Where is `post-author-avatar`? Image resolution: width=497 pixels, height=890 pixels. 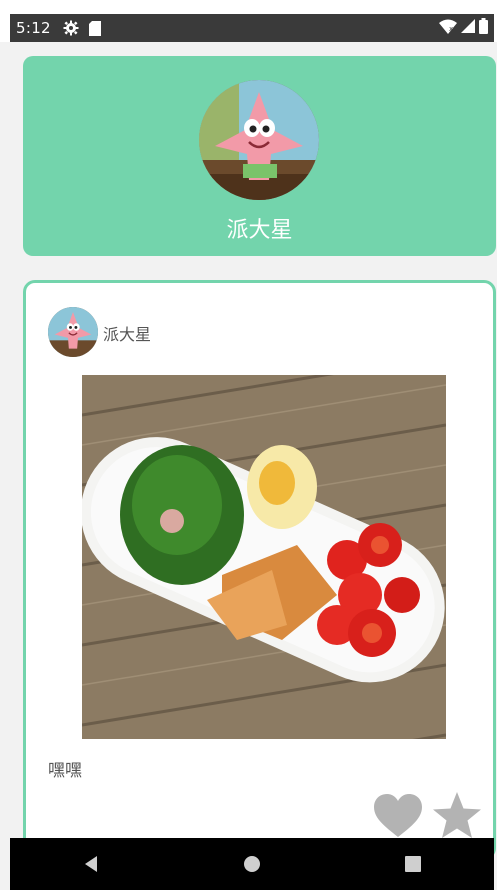 post-author-avatar is located at coordinates (73, 332).